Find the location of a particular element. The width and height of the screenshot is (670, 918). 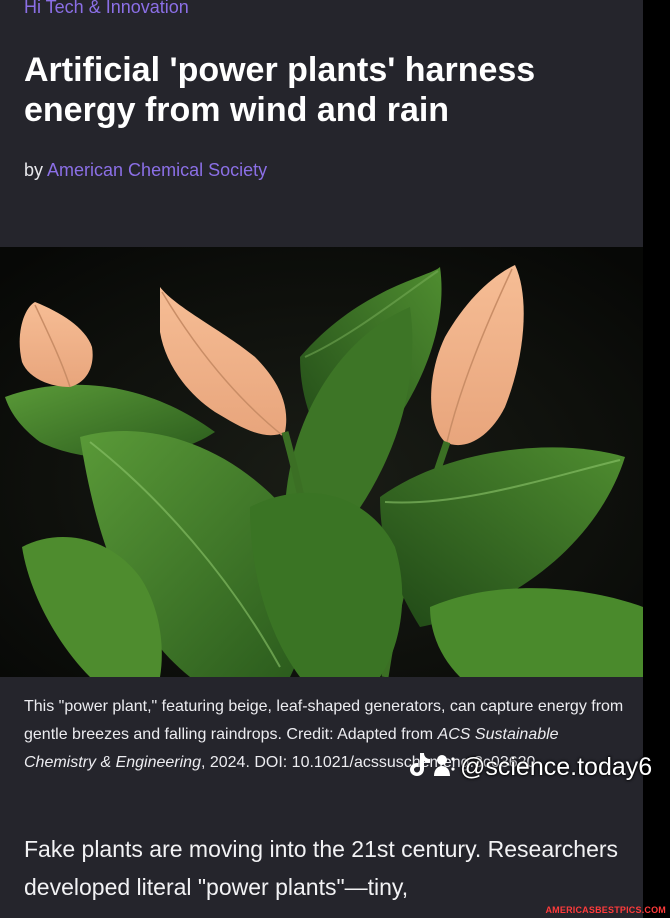

byline: by American Chemical Society is located at coordinates (145, 170).